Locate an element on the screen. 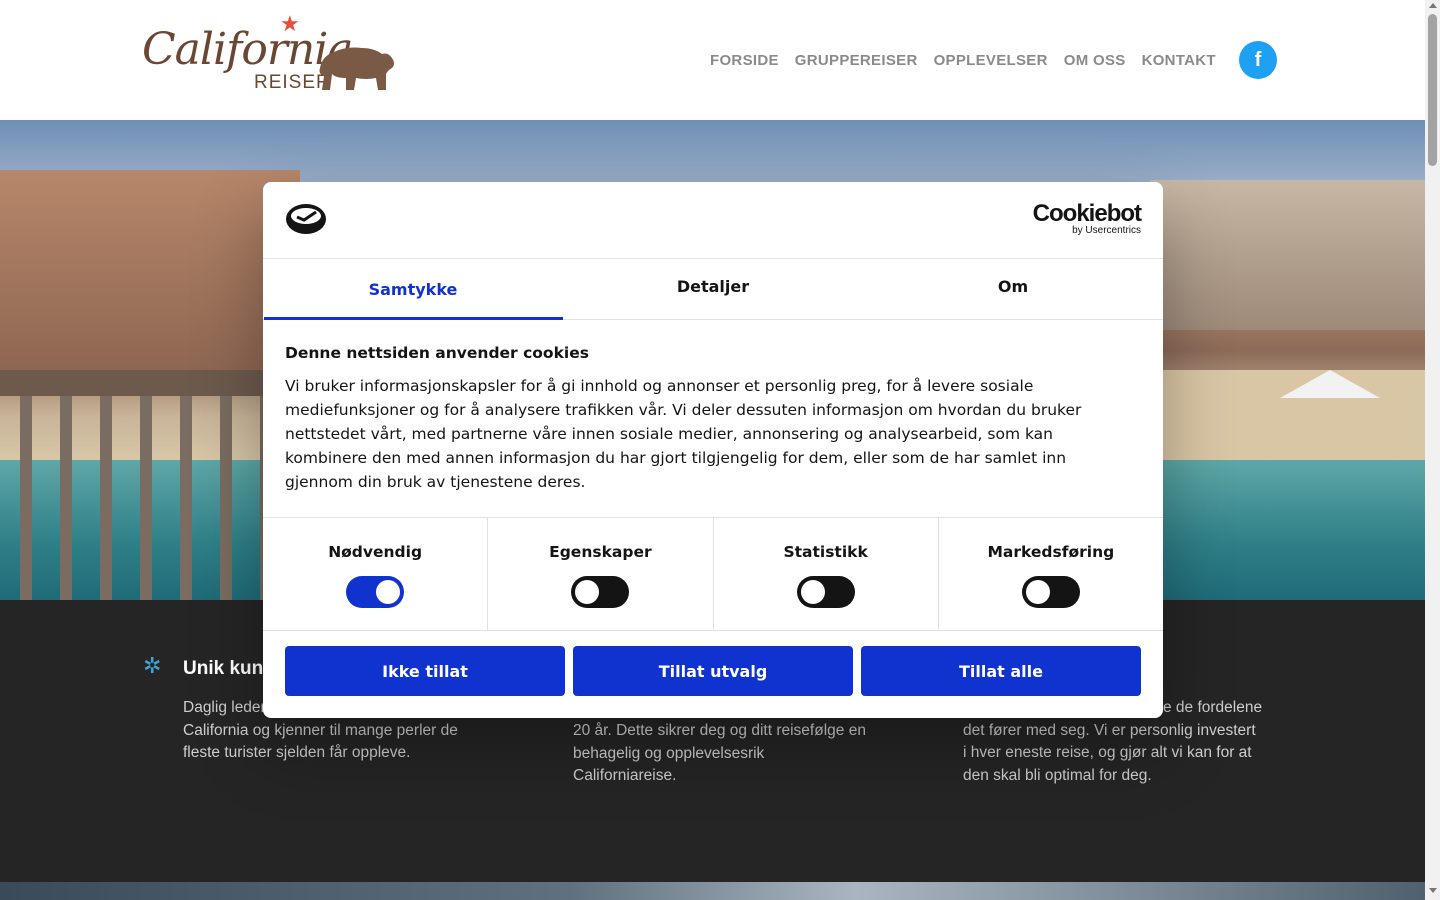 The image size is (1440, 900). deny-button: Ikke tillat is located at coordinates (425, 671).